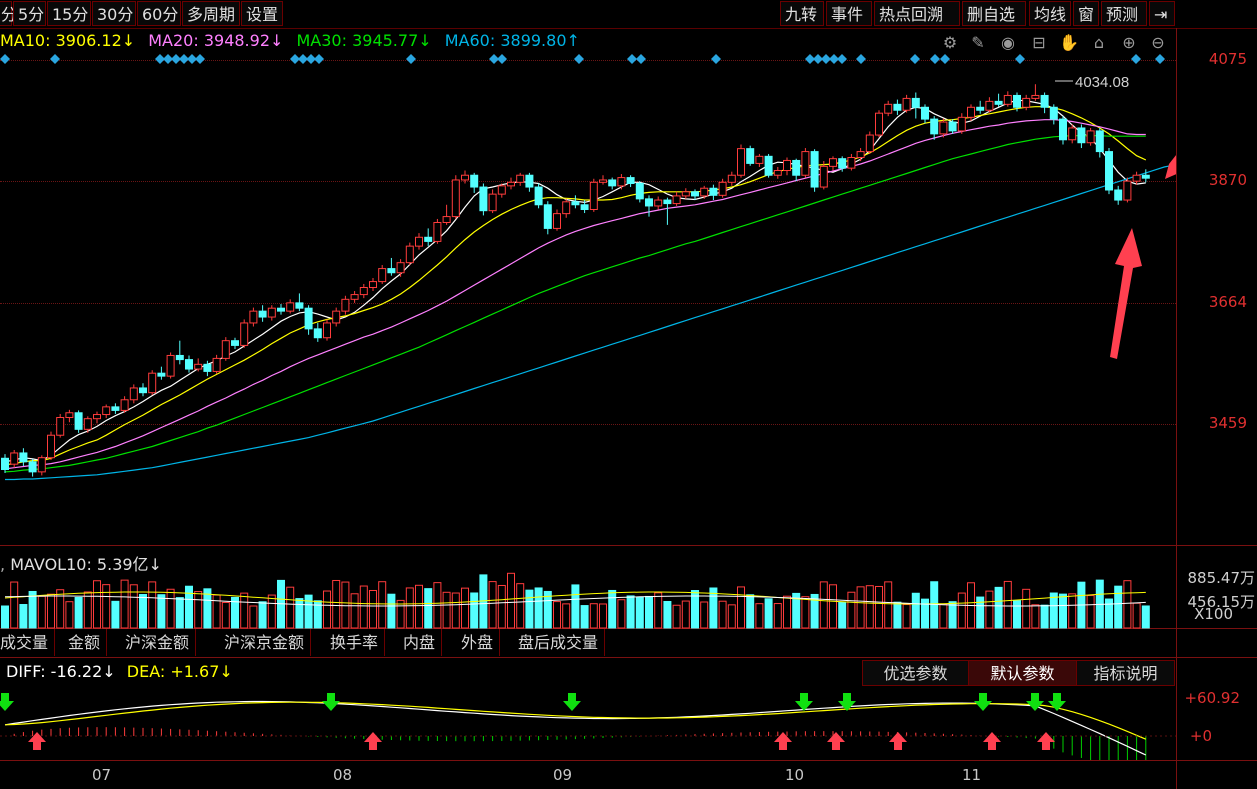  I want to click on volume-tab-3: 沪深京金额, so click(265, 642).